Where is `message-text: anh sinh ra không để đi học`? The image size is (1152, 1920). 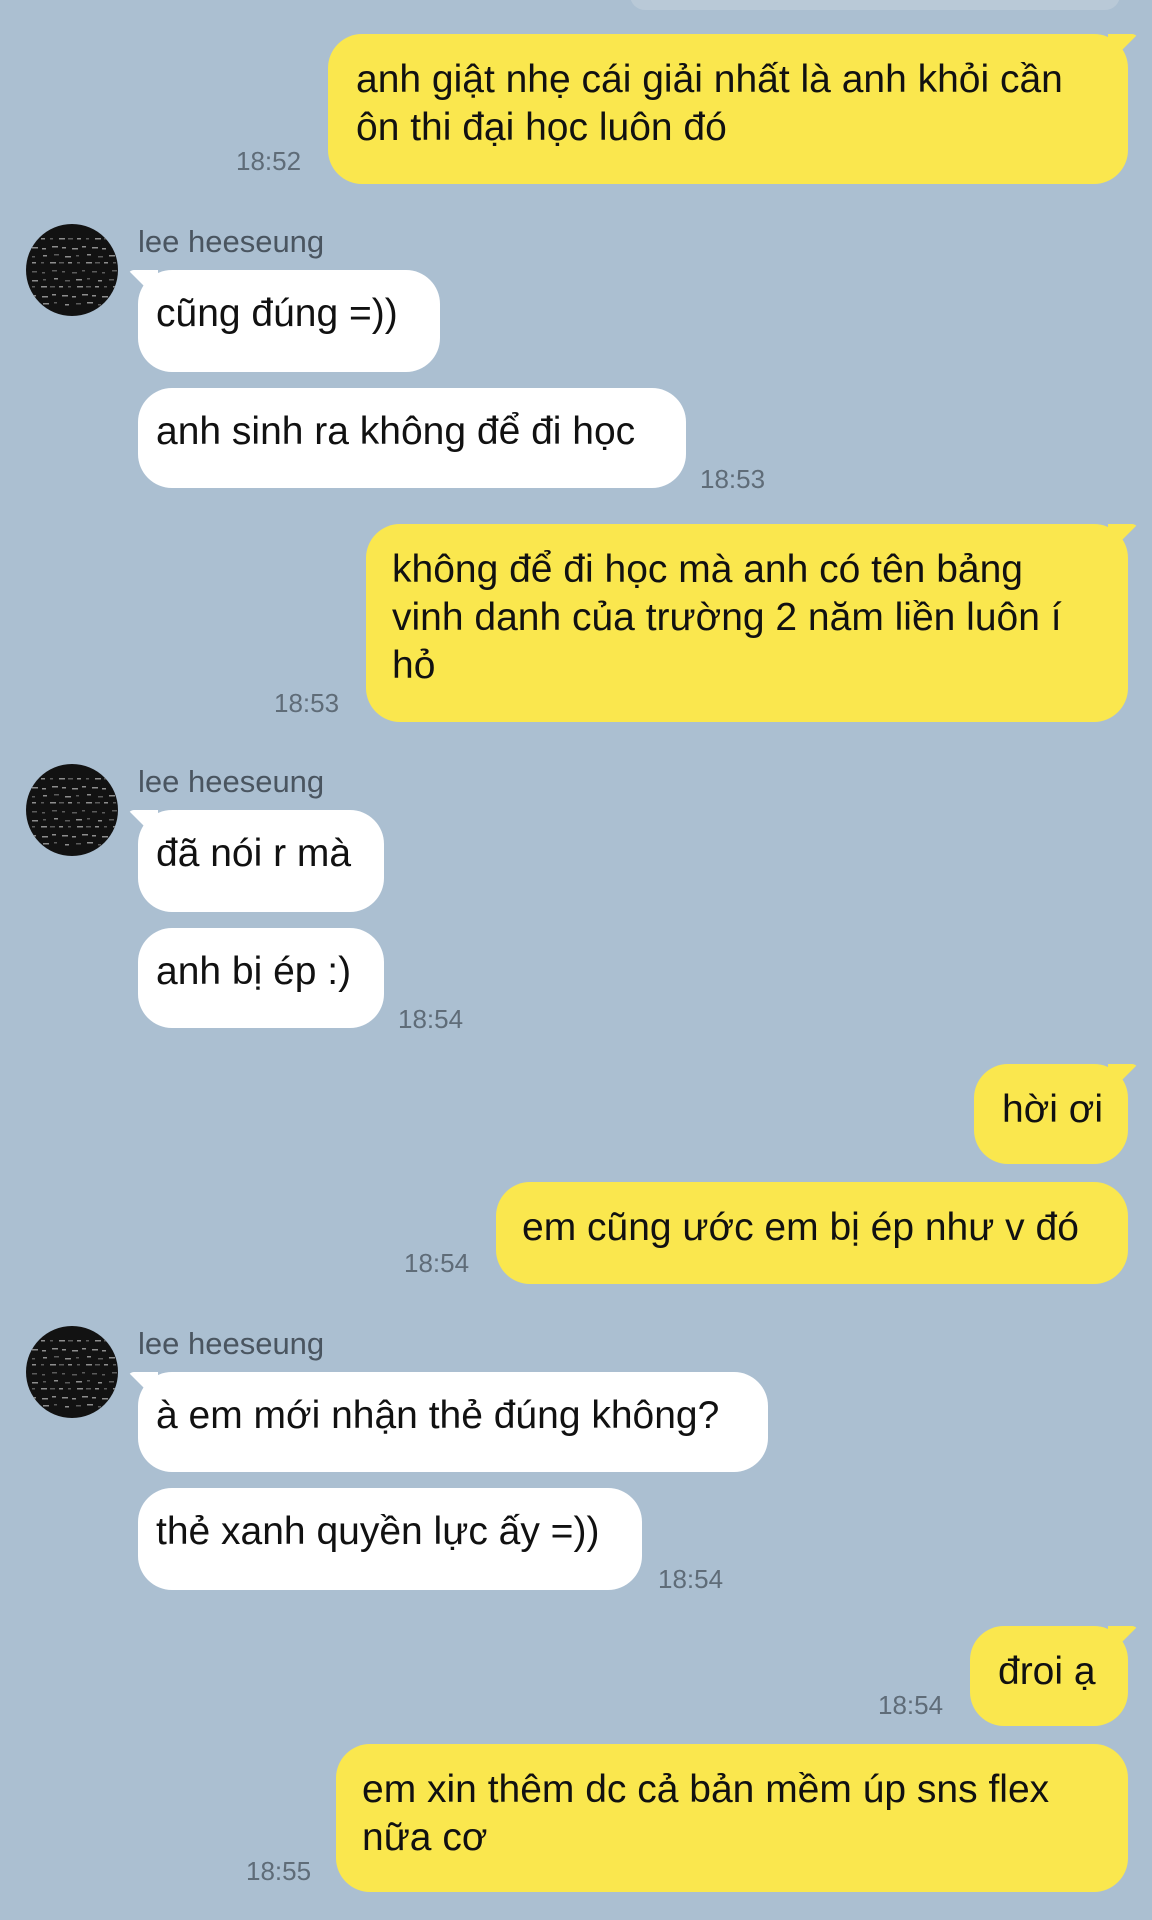
message-text: anh sinh ra không để đi học is located at coordinates (396, 431).